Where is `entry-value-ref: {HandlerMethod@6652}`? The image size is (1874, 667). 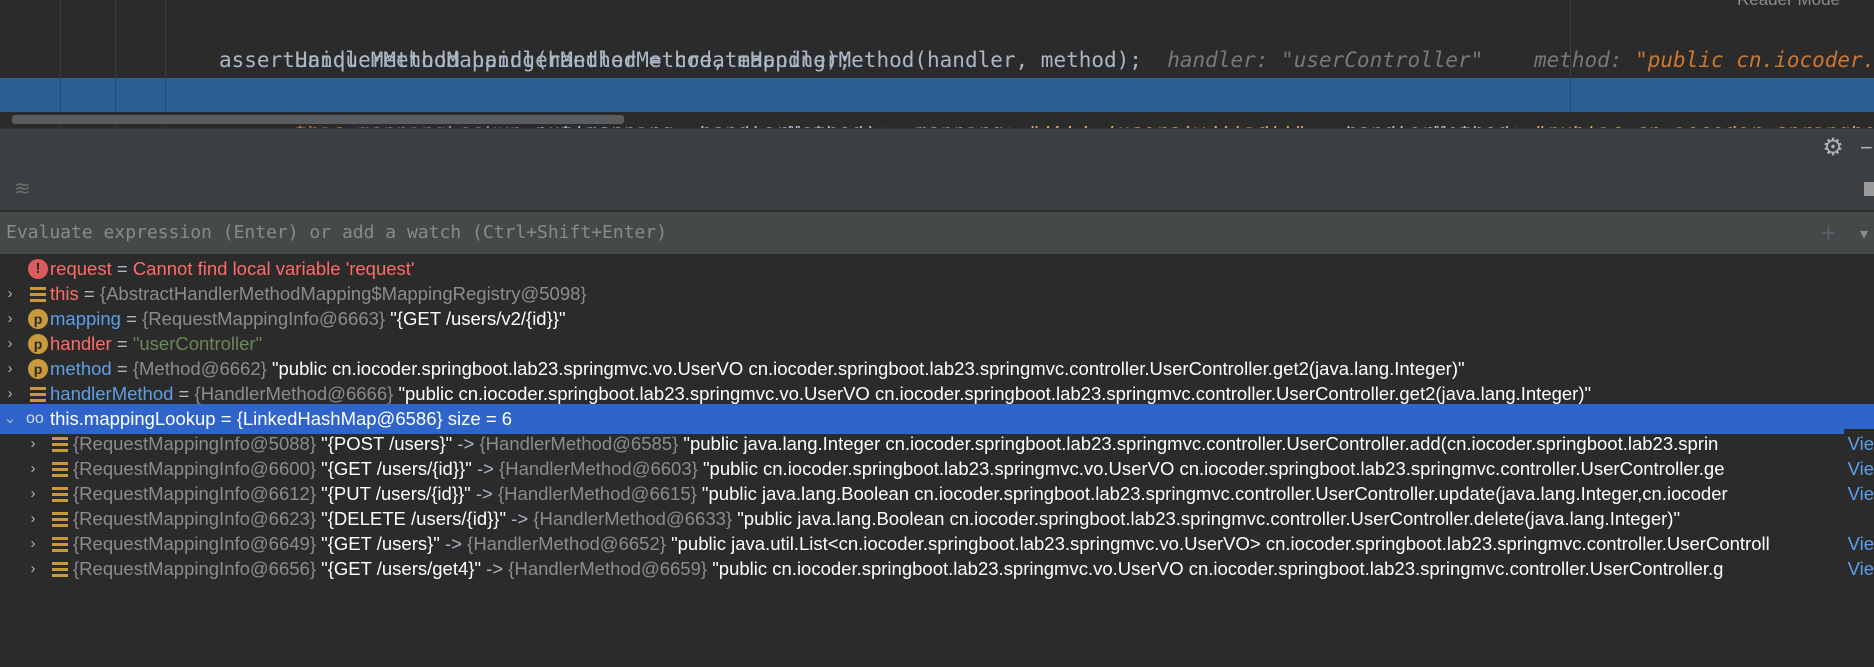
entry-value-ref: {HandlerMethod@6652} is located at coordinates (566, 543).